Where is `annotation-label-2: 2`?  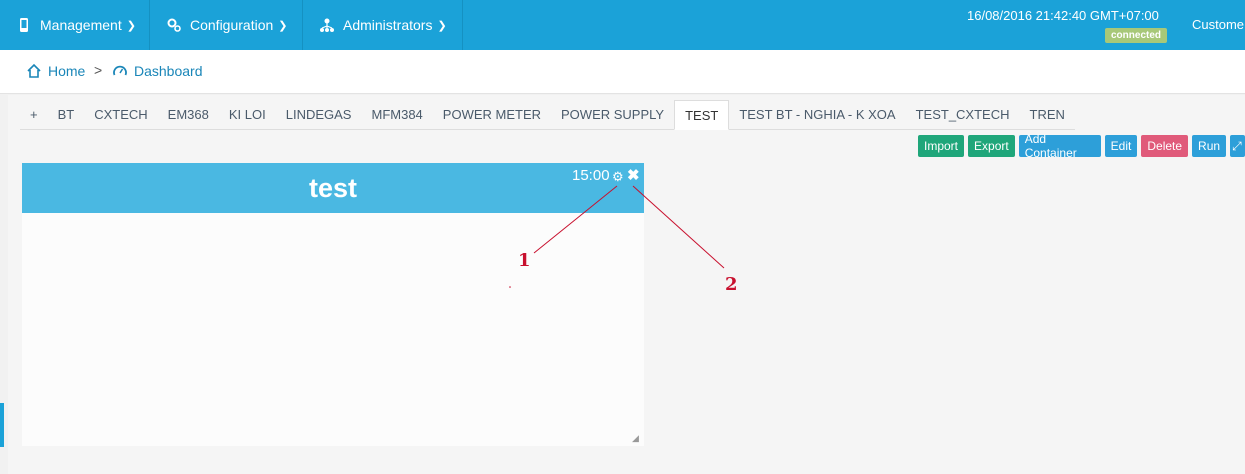 annotation-label-2: 2 is located at coordinates (731, 284).